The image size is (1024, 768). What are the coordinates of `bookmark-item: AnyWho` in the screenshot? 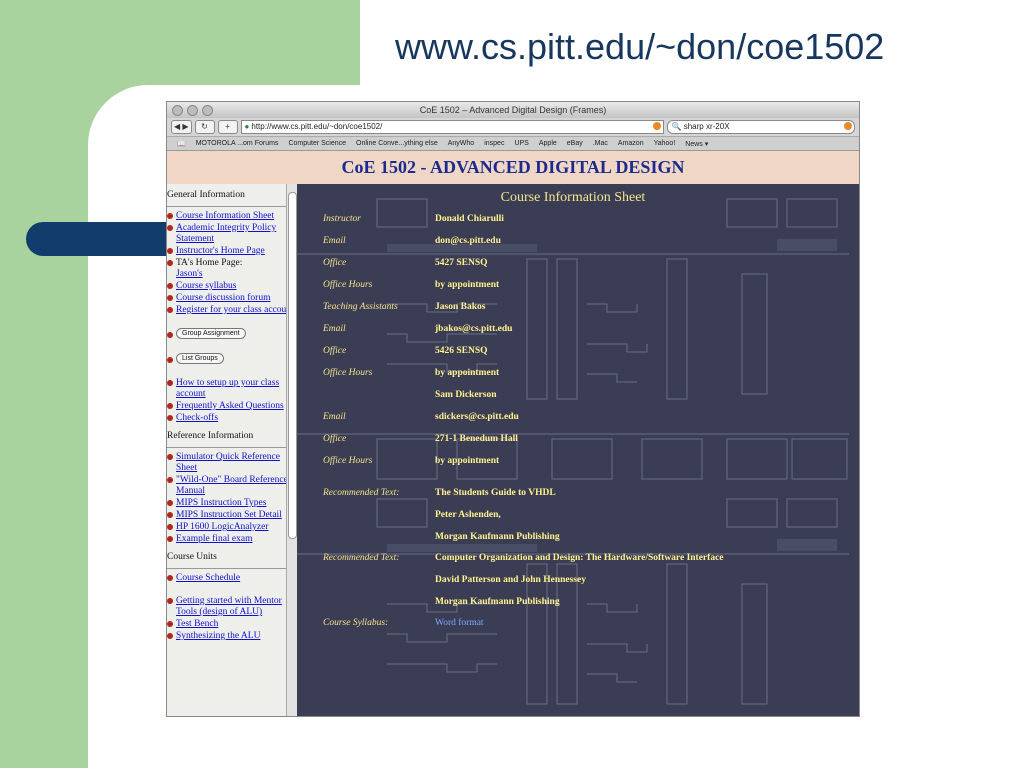 It's located at (461, 143).